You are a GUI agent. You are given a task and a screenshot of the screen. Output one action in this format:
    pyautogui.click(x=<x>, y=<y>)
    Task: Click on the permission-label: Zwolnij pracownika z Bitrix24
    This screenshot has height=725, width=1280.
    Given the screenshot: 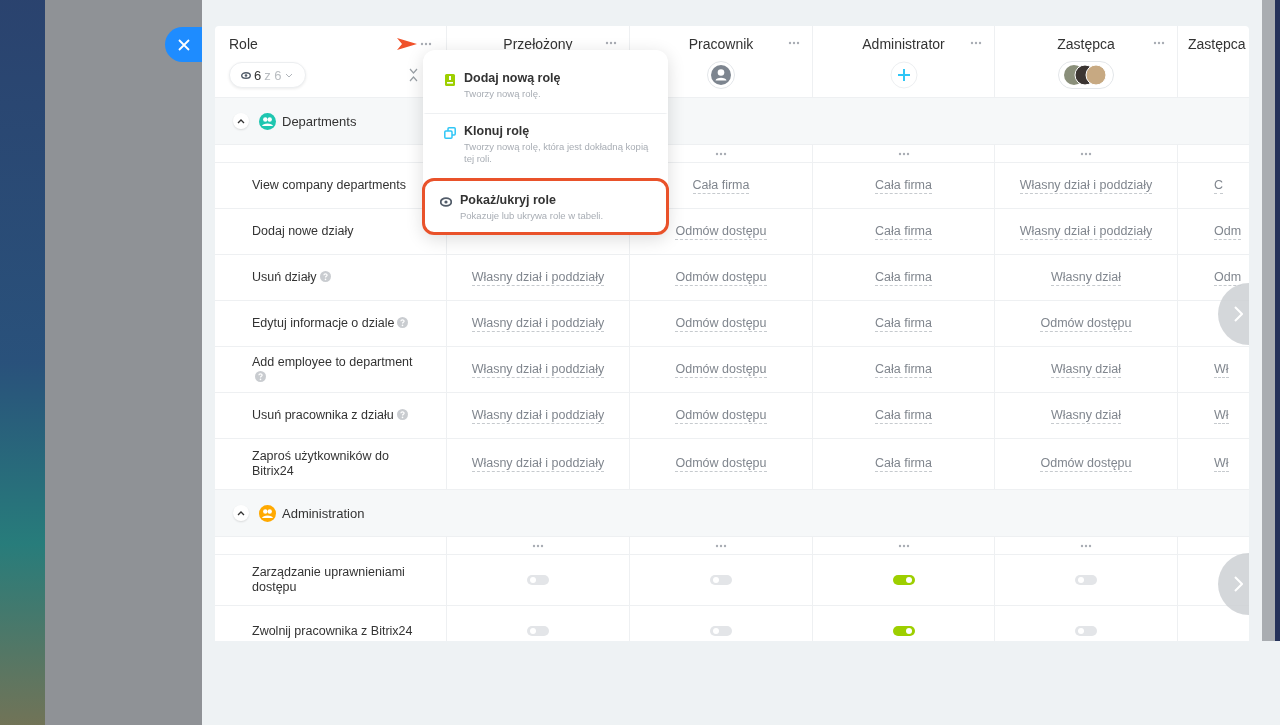 What is the action you would take?
    pyautogui.click(x=332, y=631)
    